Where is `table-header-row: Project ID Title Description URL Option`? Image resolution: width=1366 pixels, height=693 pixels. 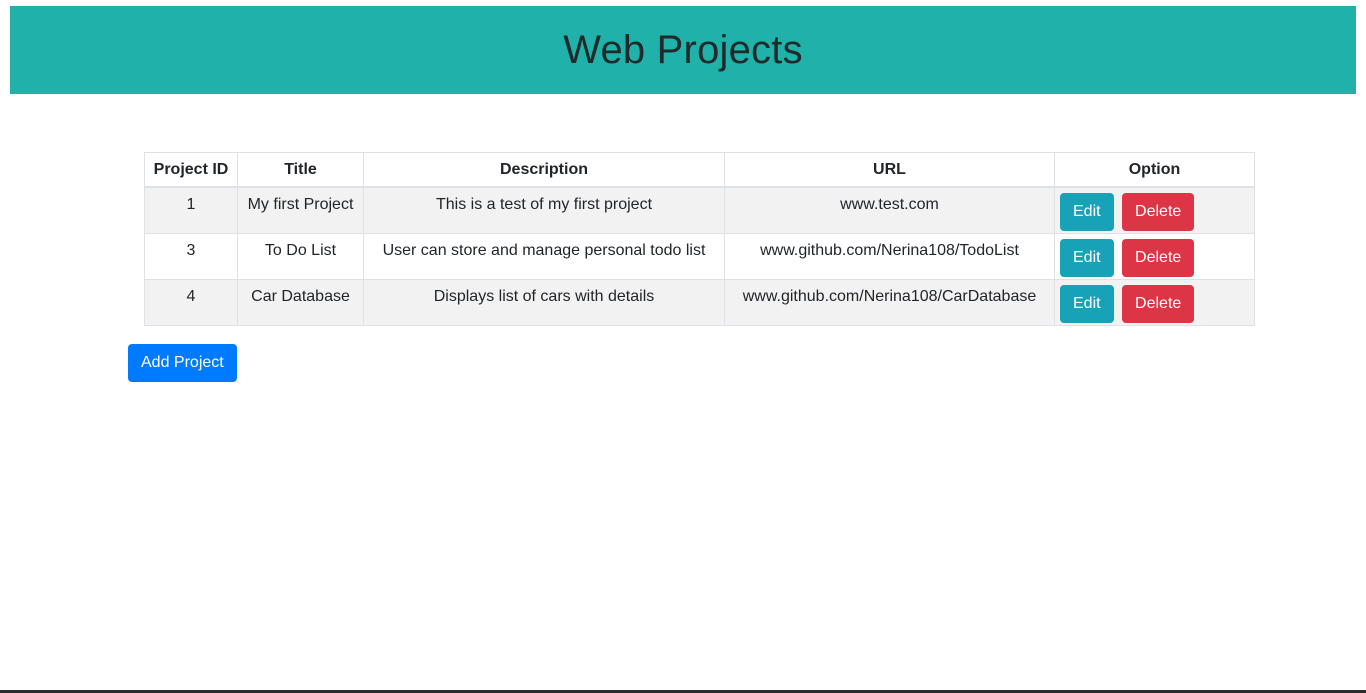
table-header-row: Project ID Title Description URL Option is located at coordinates (699, 170).